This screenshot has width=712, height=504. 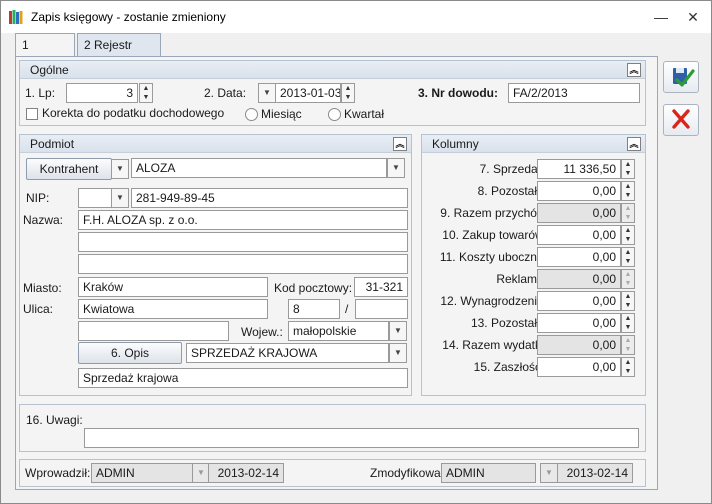 What do you see at coordinates (54, 420) in the screenshot?
I see `uwagi-label: 16. Uwagi:` at bounding box center [54, 420].